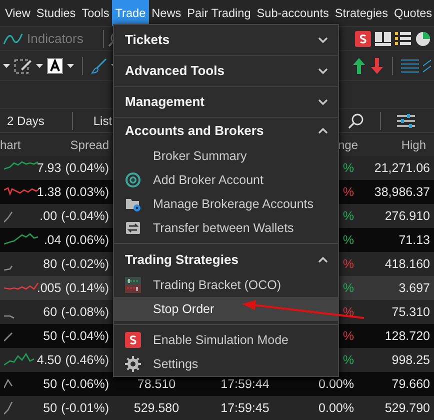 Image resolution: width=434 pixels, height=420 pixels. What do you see at coordinates (133, 285) in the screenshot?
I see `bracket-chart-icon` at bounding box center [133, 285].